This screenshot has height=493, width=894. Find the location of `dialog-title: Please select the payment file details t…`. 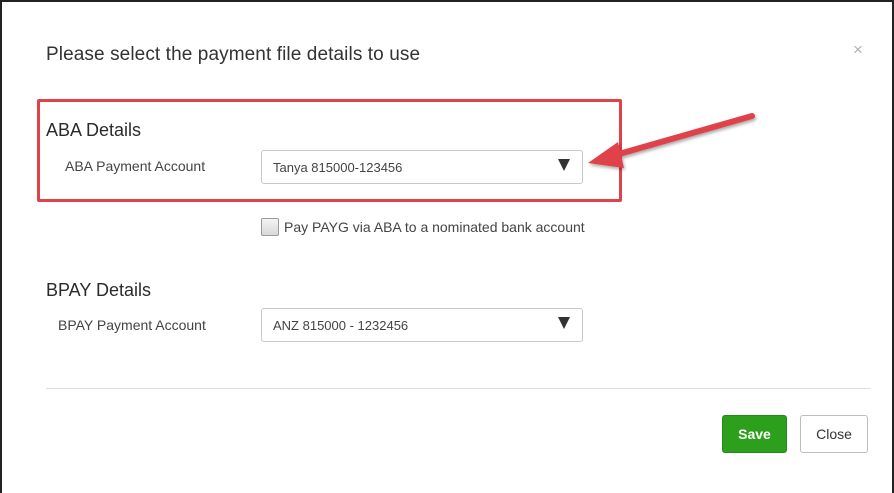

dialog-title: Please select the payment file details t… is located at coordinates (233, 54).